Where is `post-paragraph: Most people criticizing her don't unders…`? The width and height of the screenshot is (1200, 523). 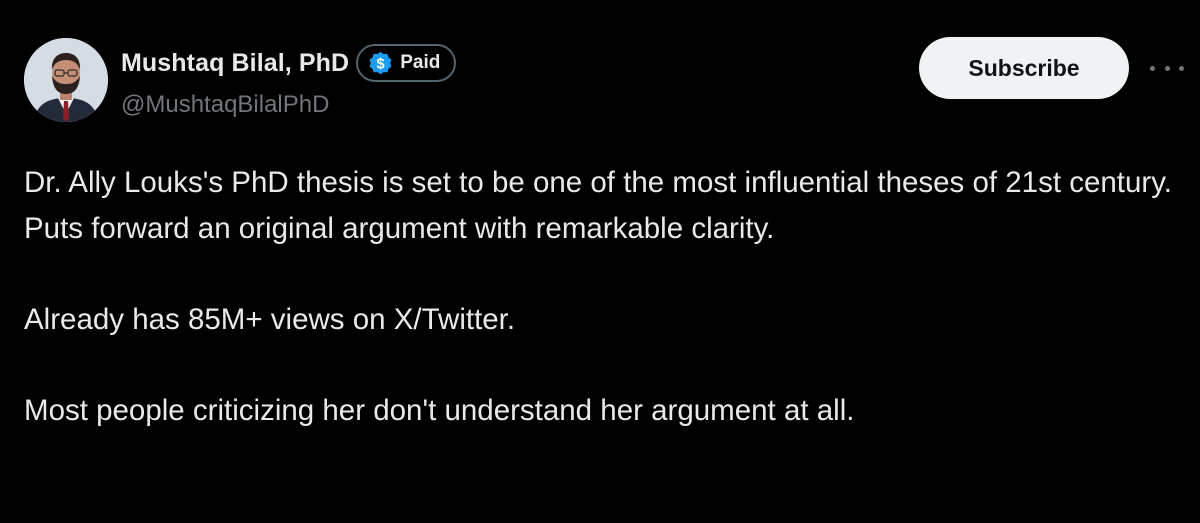
post-paragraph: Most people criticizing her don't unders… is located at coordinates (439, 410).